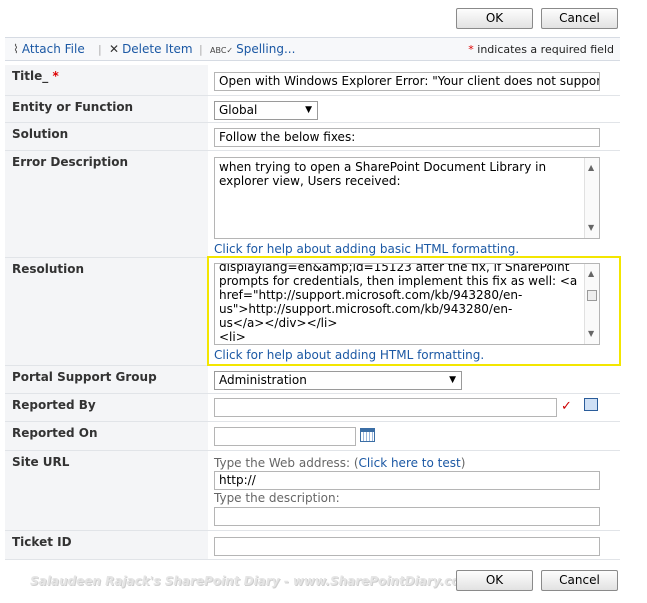 The image size is (647, 603). What do you see at coordinates (106, 204) in the screenshot?
I see `error-description-label-cell: Error Description` at bounding box center [106, 204].